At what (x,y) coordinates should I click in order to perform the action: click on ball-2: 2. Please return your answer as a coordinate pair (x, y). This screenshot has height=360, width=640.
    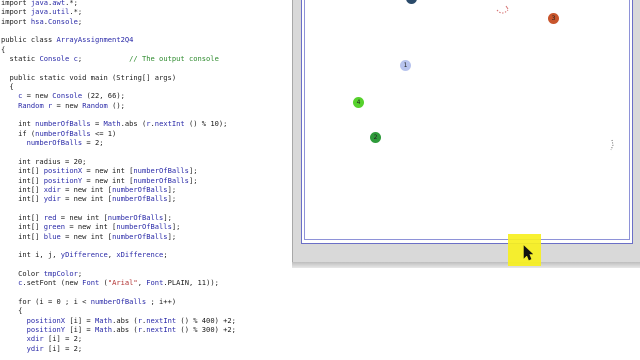
    Looking at the image, I should click on (375, 137).